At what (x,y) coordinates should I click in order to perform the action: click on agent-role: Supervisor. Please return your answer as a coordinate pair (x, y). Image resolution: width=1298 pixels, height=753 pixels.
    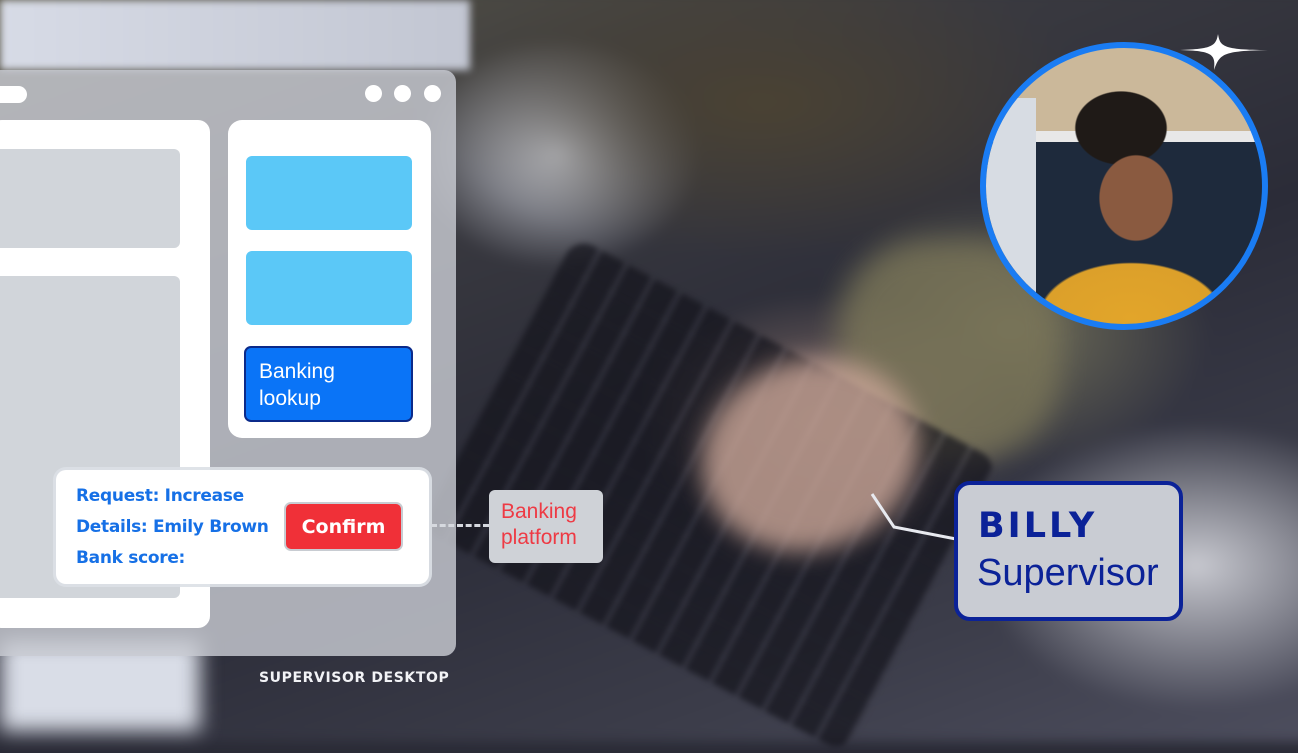
    Looking at the image, I should click on (1068, 573).